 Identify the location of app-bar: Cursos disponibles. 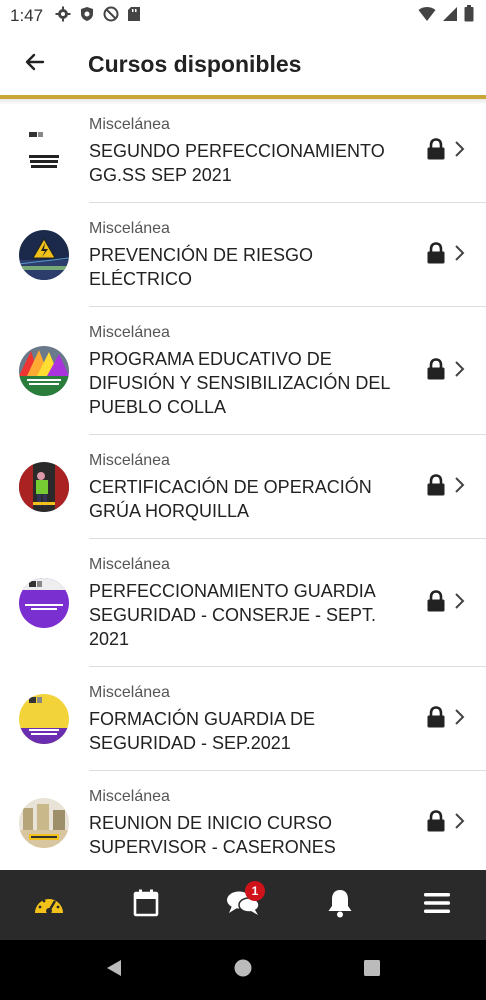
(243, 64).